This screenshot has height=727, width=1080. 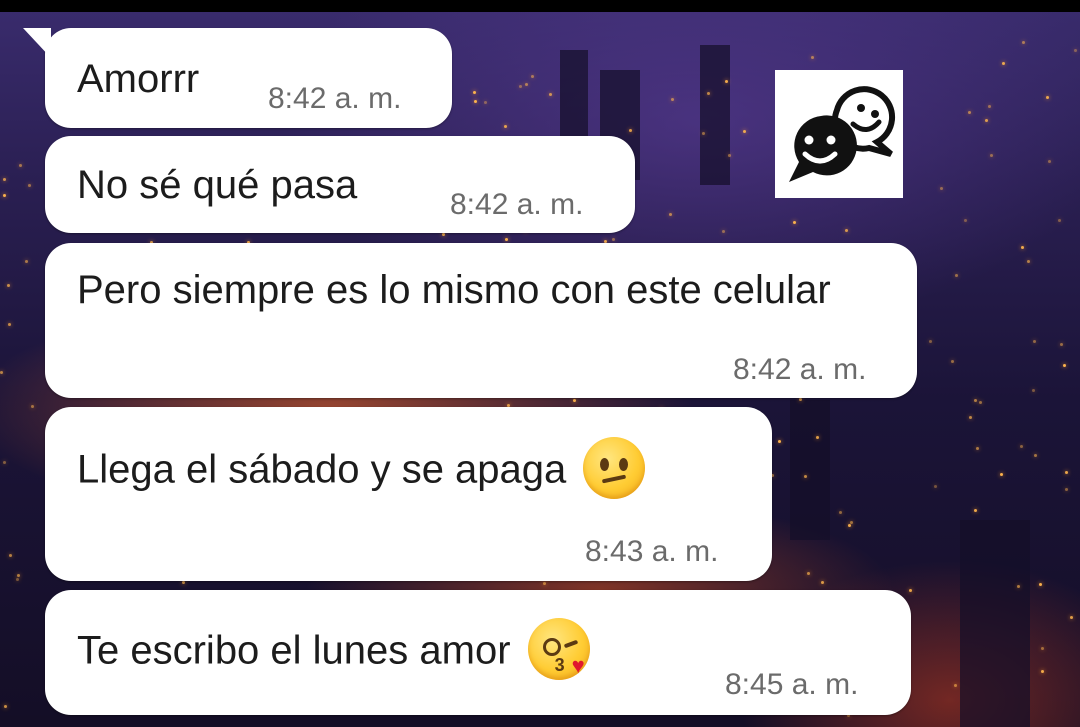 What do you see at coordinates (322, 469) in the screenshot?
I see `message-text: Llega el sábado y se apaga` at bounding box center [322, 469].